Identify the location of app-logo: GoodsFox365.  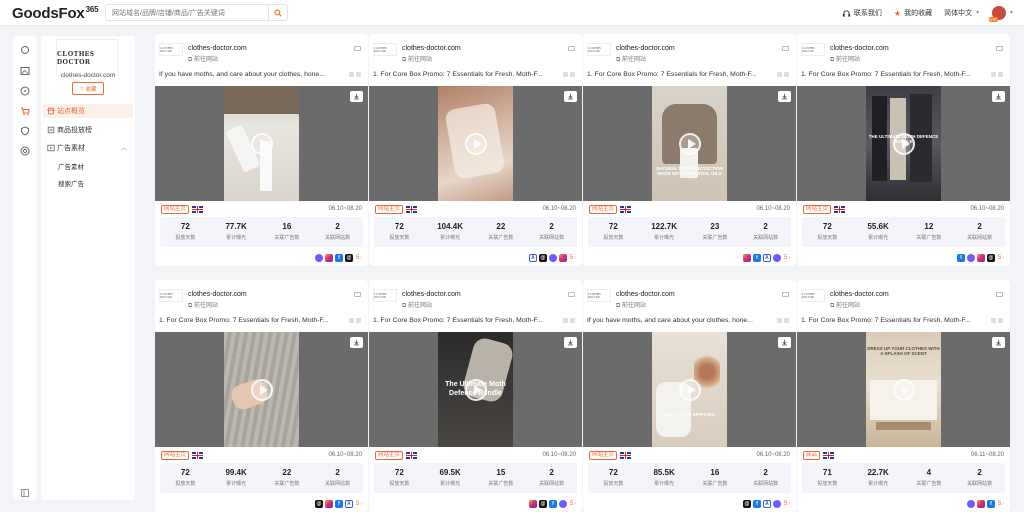
(55, 13).